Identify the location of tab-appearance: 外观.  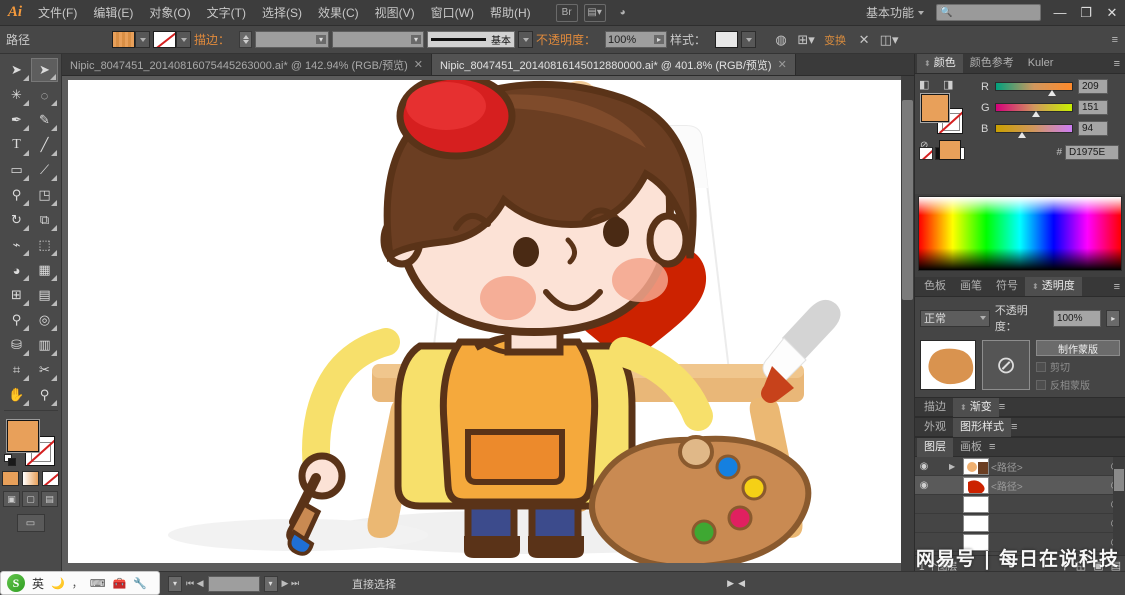
(935, 427).